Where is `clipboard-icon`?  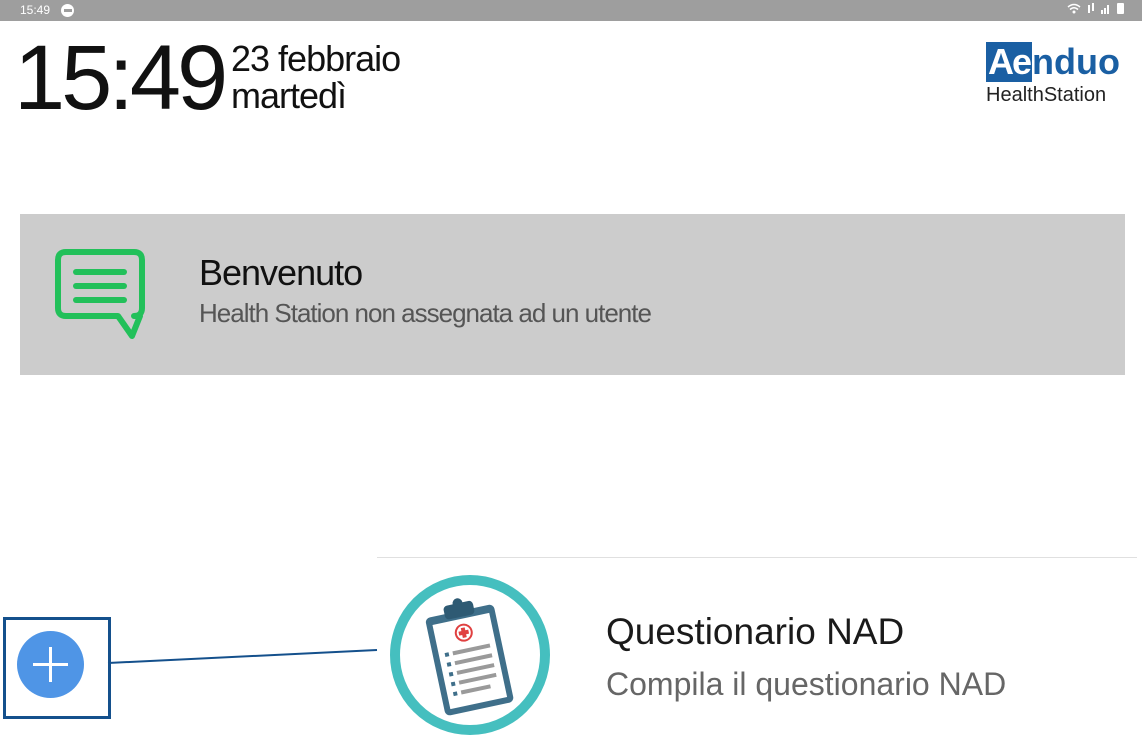 clipboard-icon is located at coordinates (470, 655).